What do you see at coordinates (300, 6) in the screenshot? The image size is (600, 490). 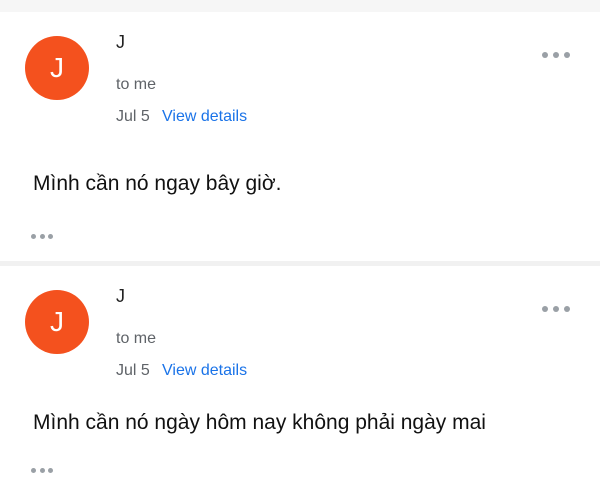 I see `top-separator` at bounding box center [300, 6].